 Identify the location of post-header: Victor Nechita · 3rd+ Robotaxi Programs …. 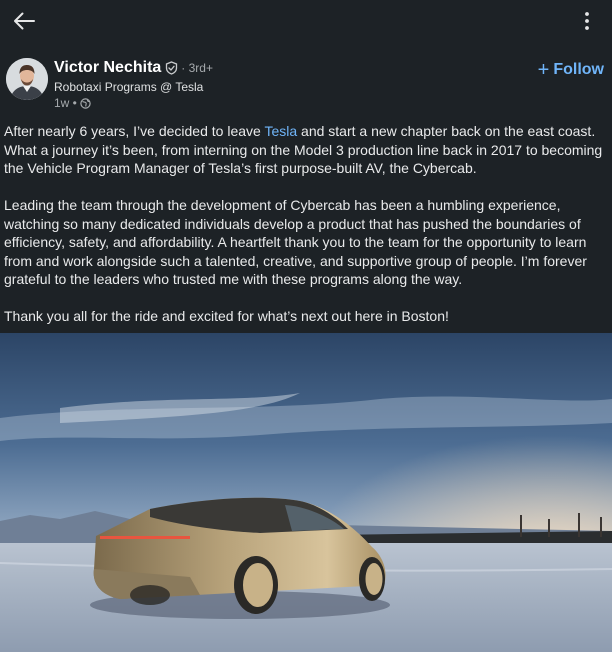
(306, 86).